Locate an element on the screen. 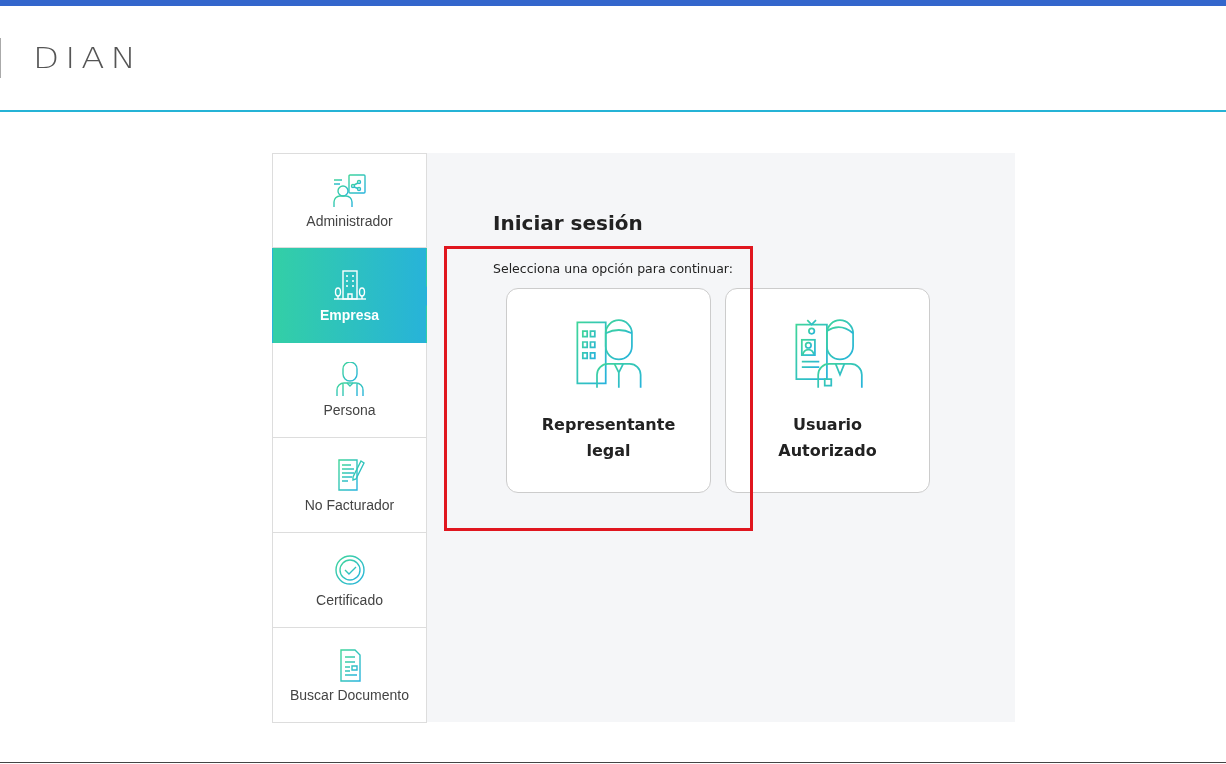  sidebar-item: Administrador is located at coordinates (349, 200).